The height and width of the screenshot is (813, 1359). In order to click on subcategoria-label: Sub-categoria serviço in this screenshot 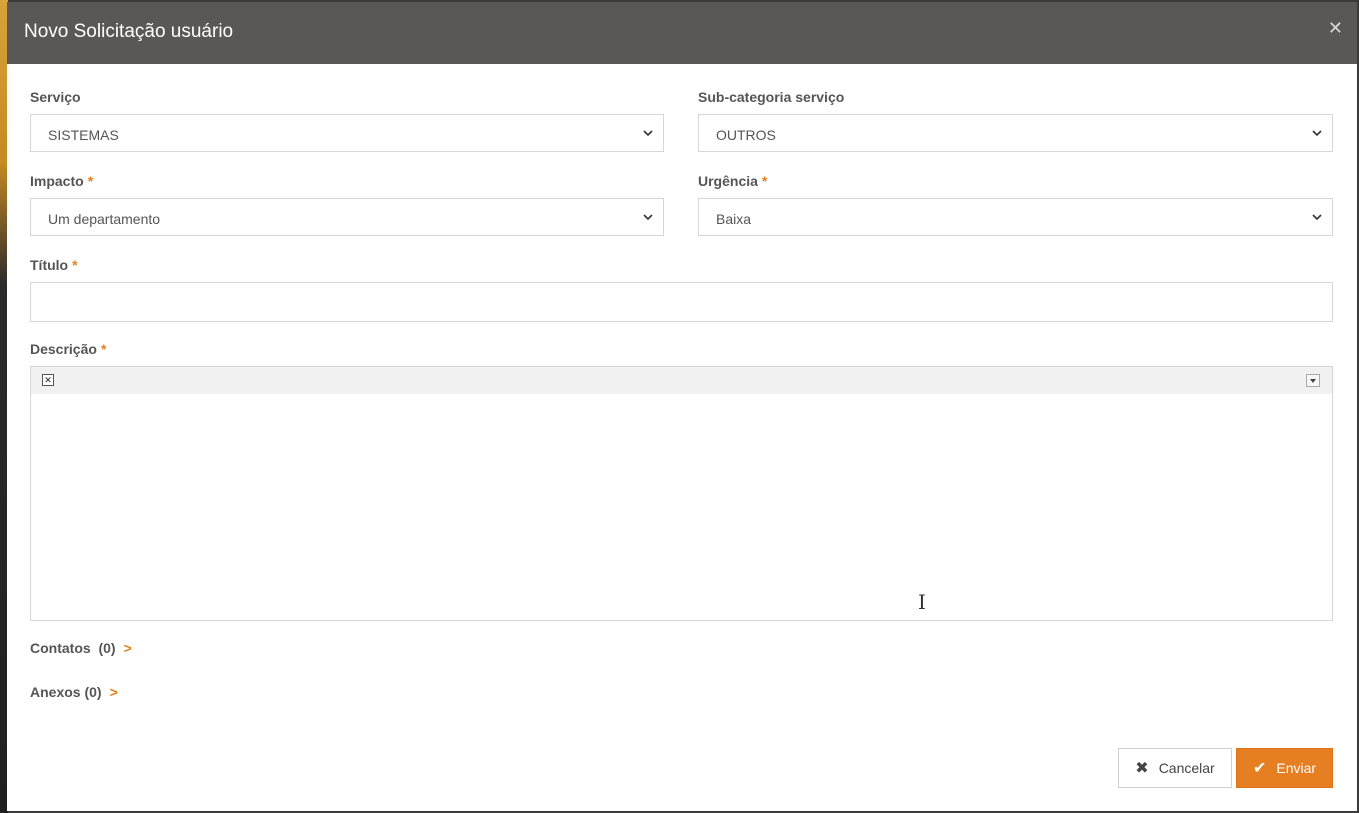, I will do `click(771, 97)`.